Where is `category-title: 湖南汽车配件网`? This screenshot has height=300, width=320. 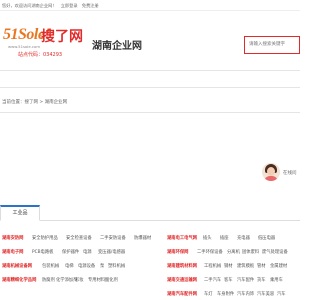 category-title: 湖南汽车配件网 is located at coordinates (182, 294).